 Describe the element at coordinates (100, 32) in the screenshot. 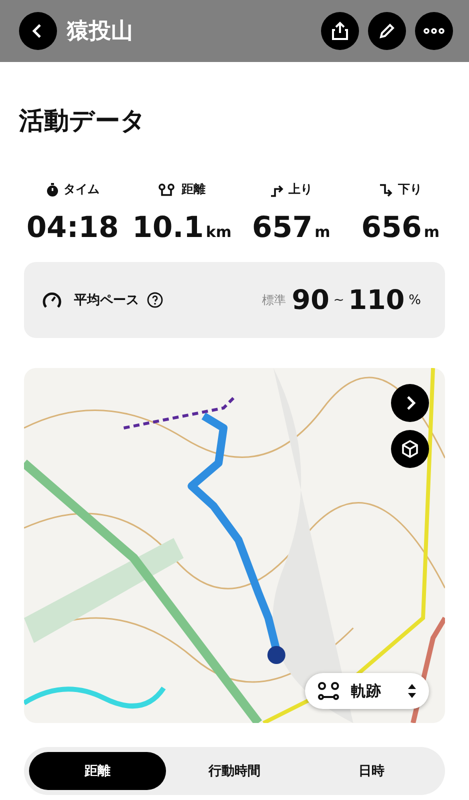

I see `page-title: 猿投山` at that location.